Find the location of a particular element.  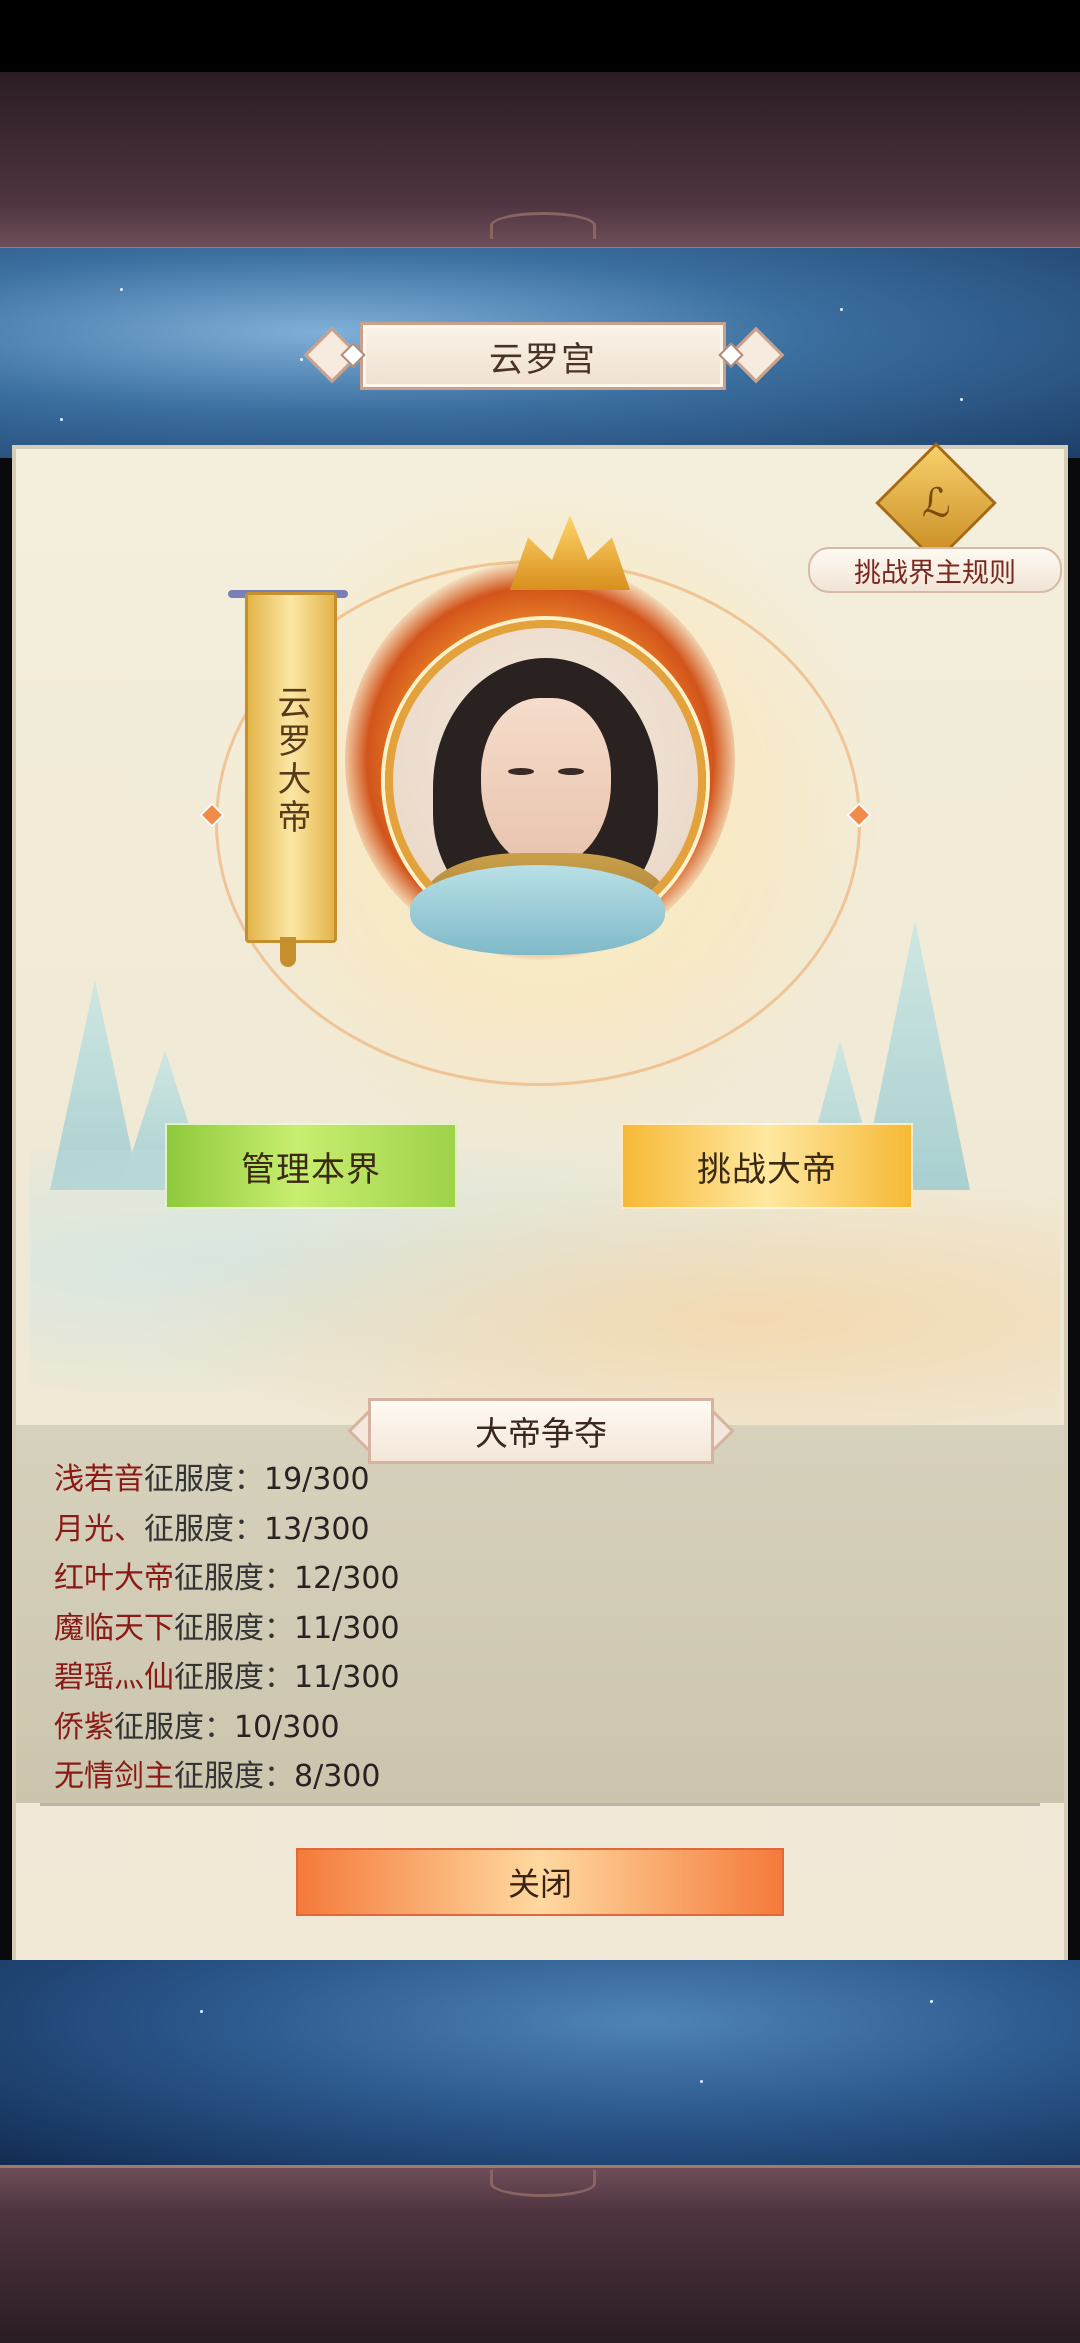

list-item: 无情剑主征服度：8/300 is located at coordinates (534, 1776).